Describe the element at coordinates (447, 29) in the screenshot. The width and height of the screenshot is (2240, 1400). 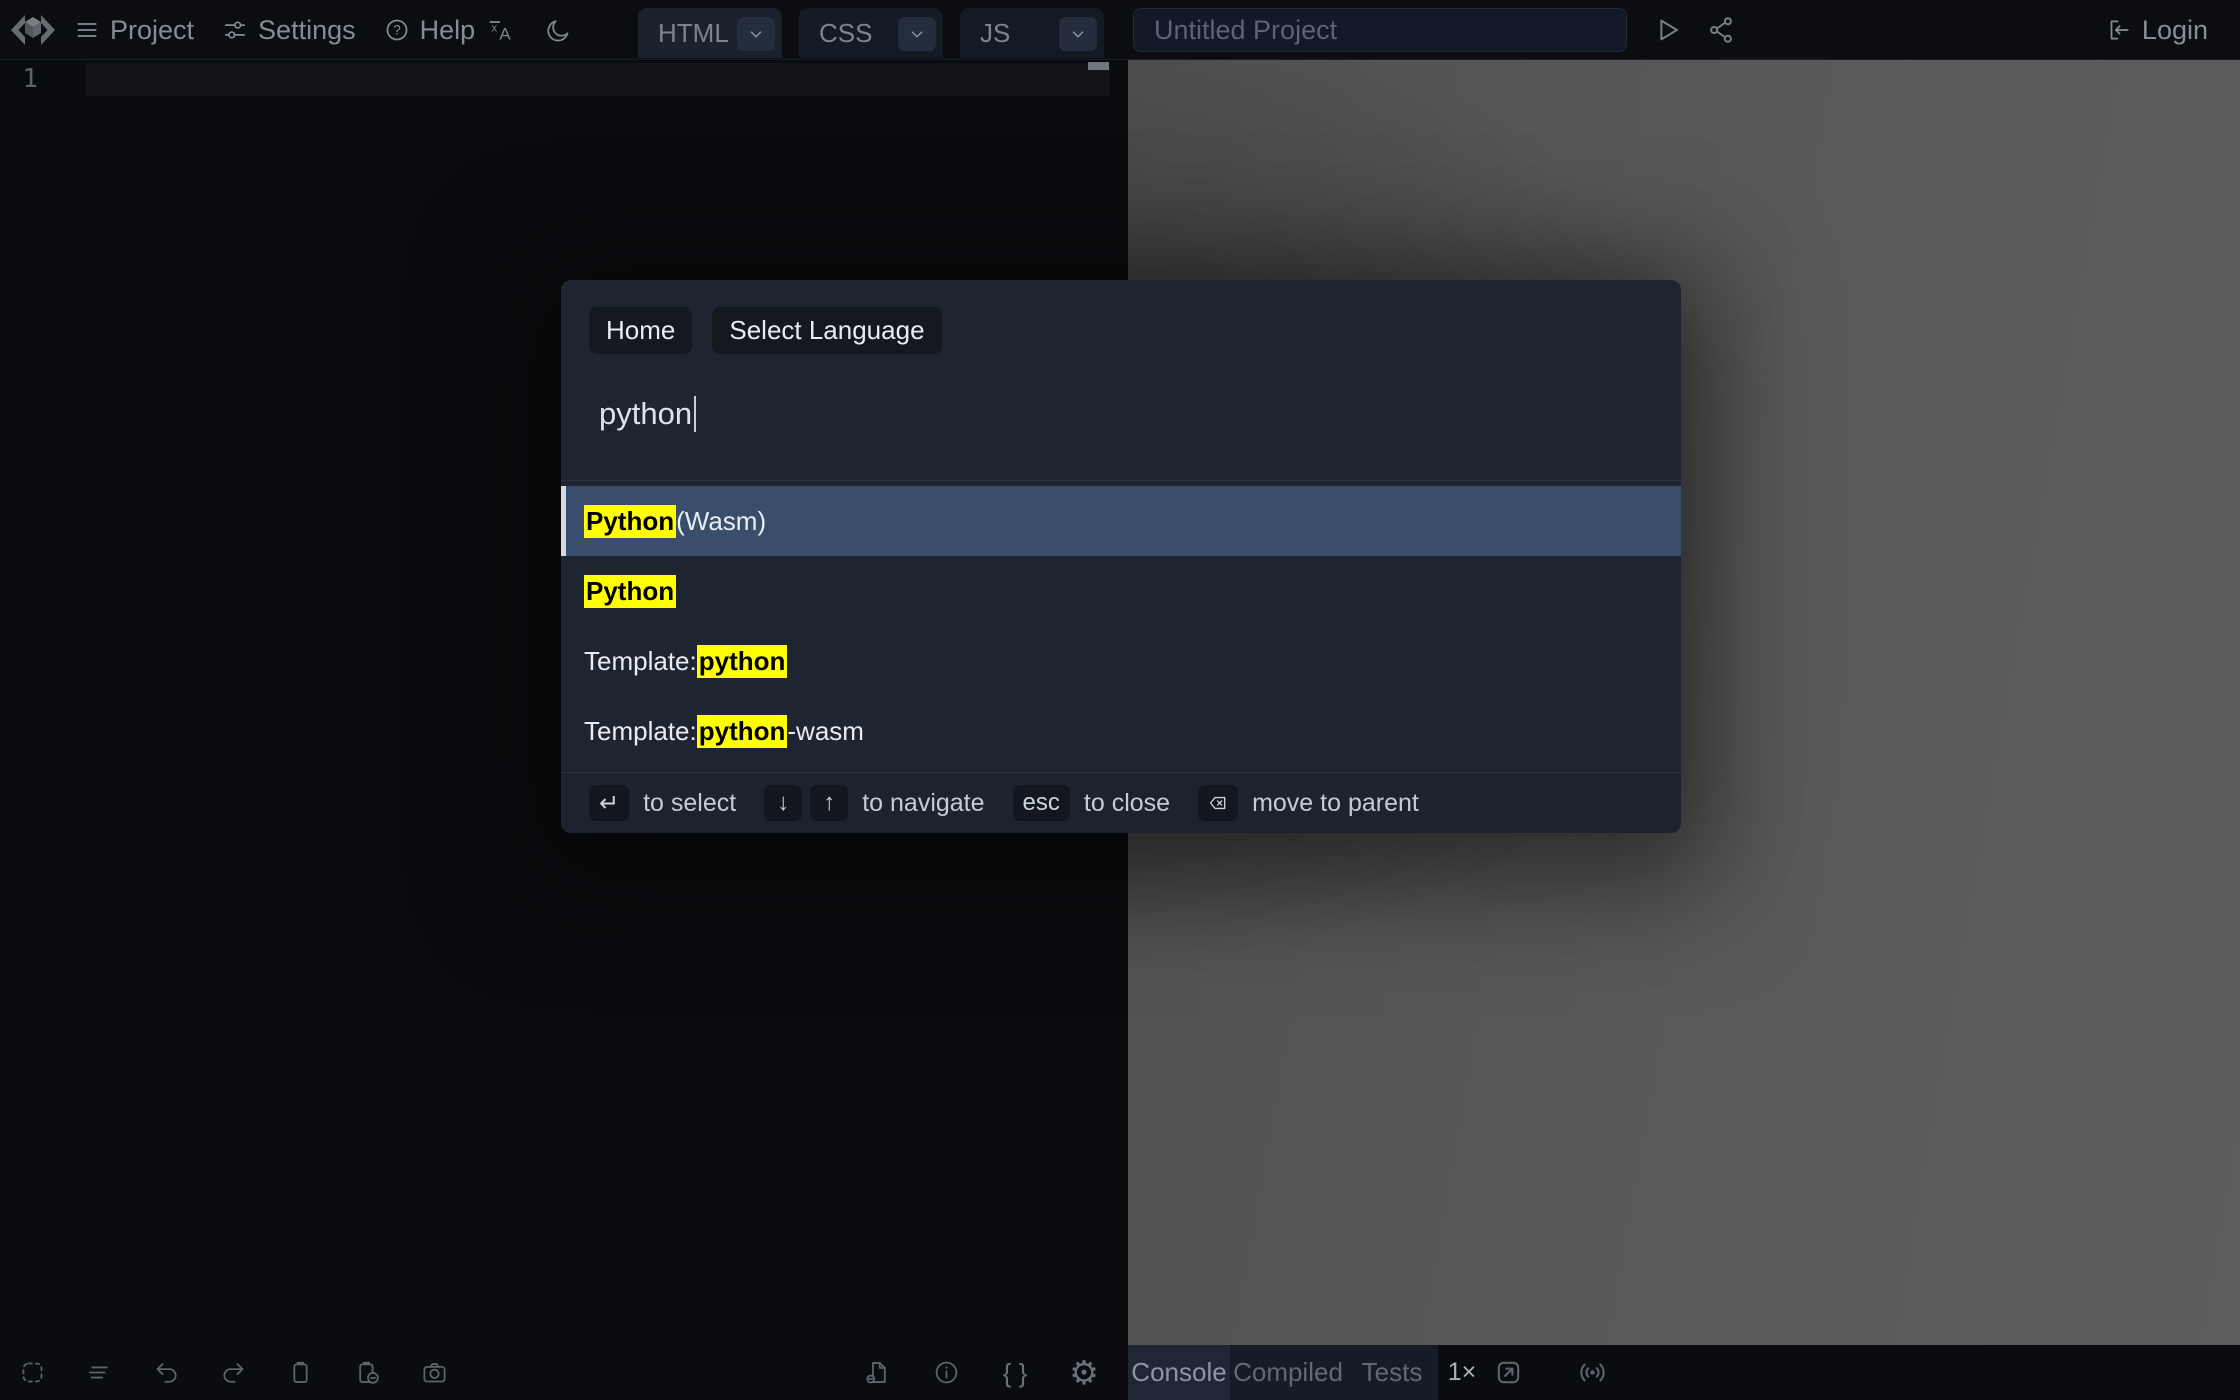
I see `menu-label: Help` at that location.